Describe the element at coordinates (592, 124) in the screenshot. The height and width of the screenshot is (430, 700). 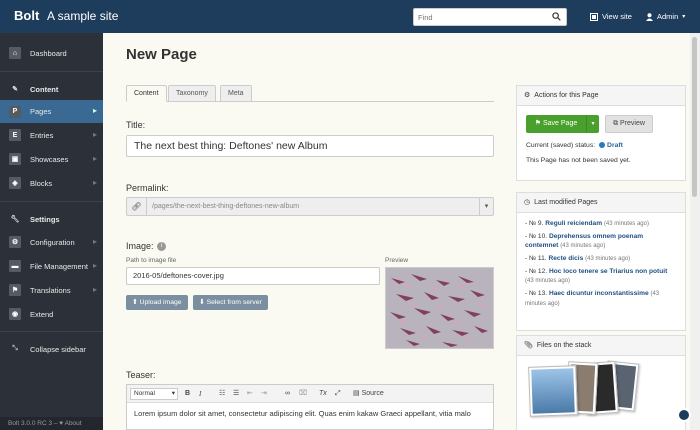
I see `save-options-caret-icon: ▾` at that location.